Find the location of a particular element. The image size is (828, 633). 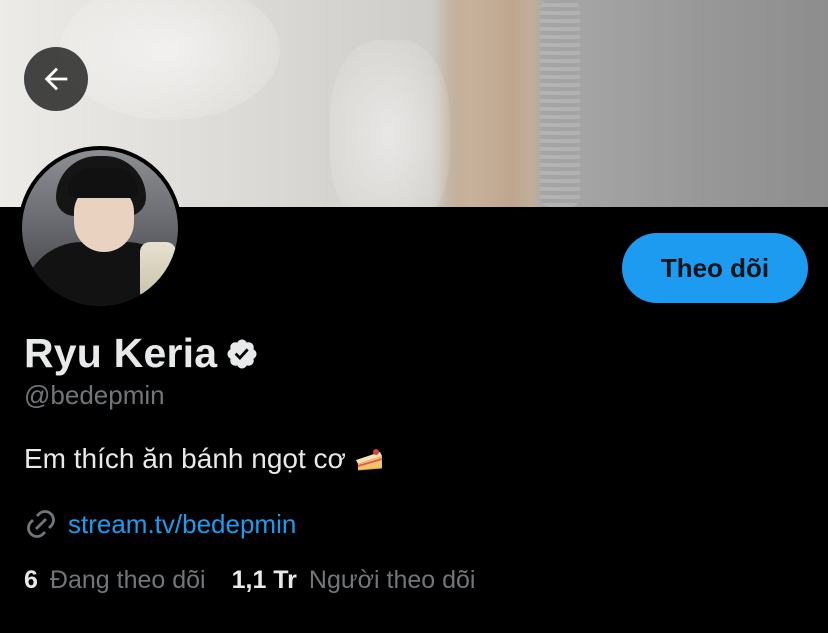

followers-stat: 1,1 Tr Người theo dõi is located at coordinates (354, 580).